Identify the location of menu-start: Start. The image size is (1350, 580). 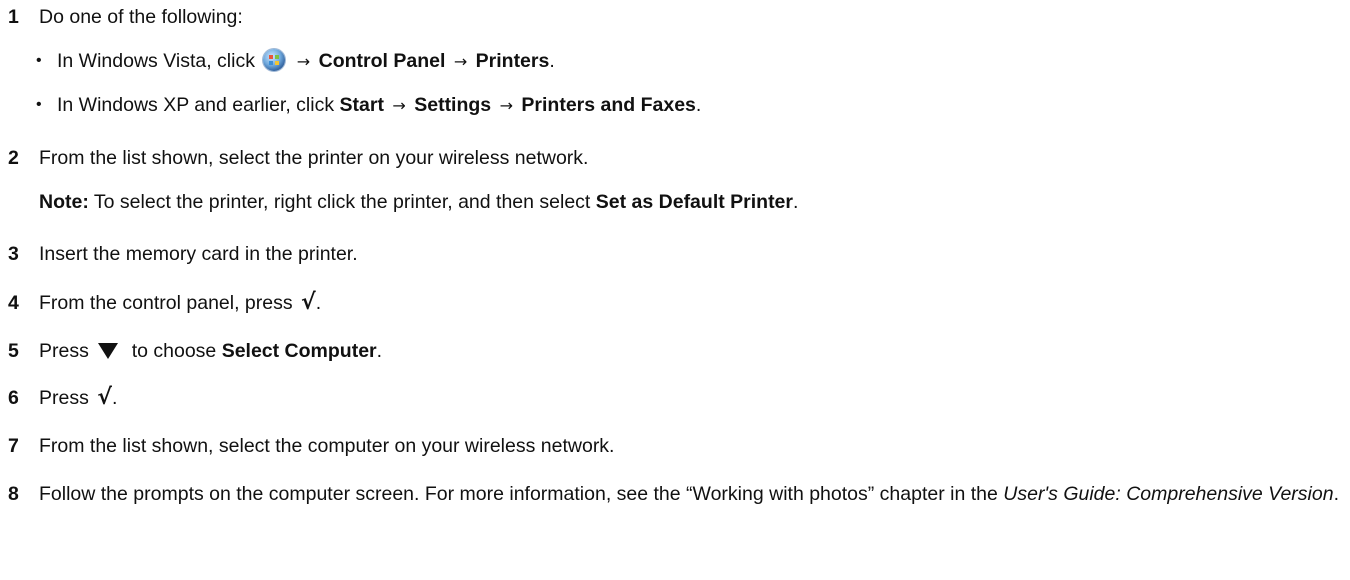
(361, 105).